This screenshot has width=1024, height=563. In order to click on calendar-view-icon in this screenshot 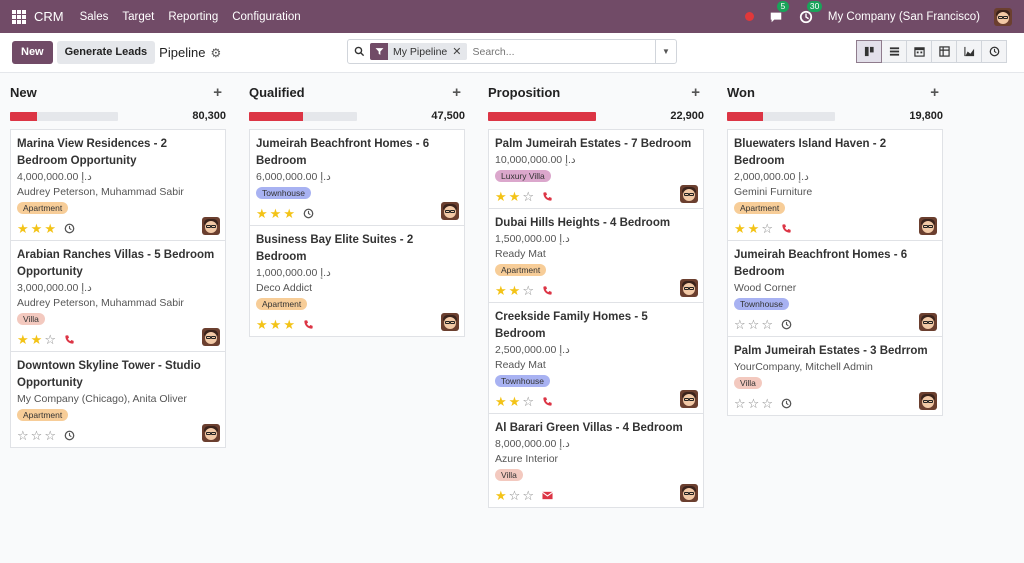, I will do `click(919, 51)`.